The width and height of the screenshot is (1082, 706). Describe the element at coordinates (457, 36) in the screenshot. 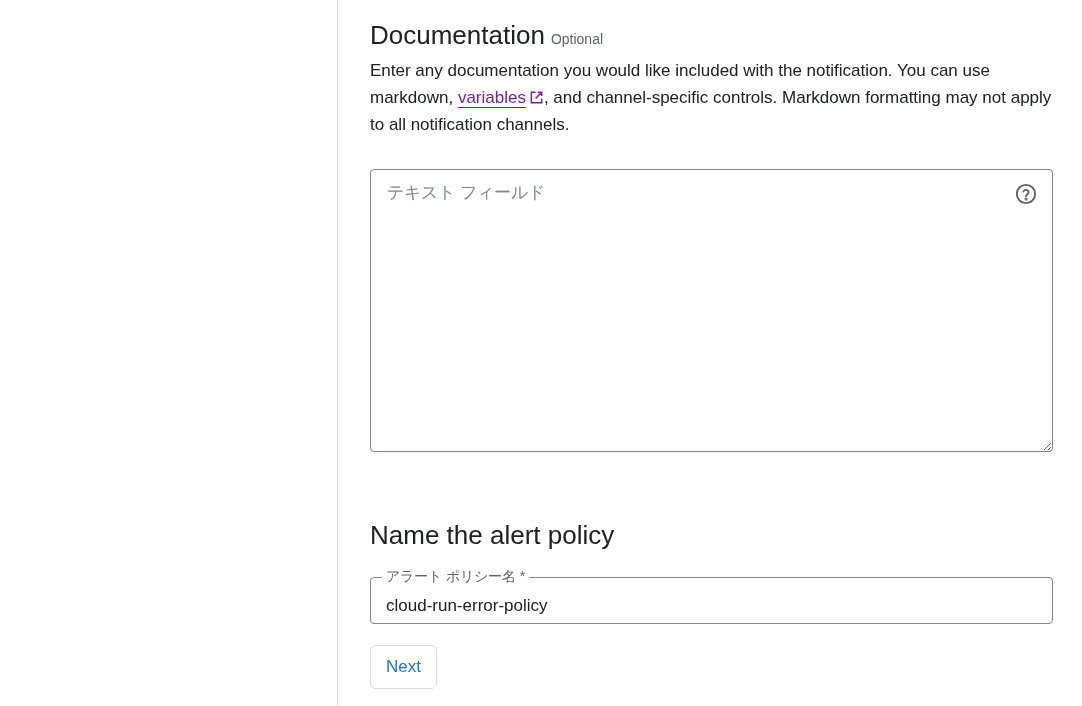

I see `section-title: Documentation` at that location.